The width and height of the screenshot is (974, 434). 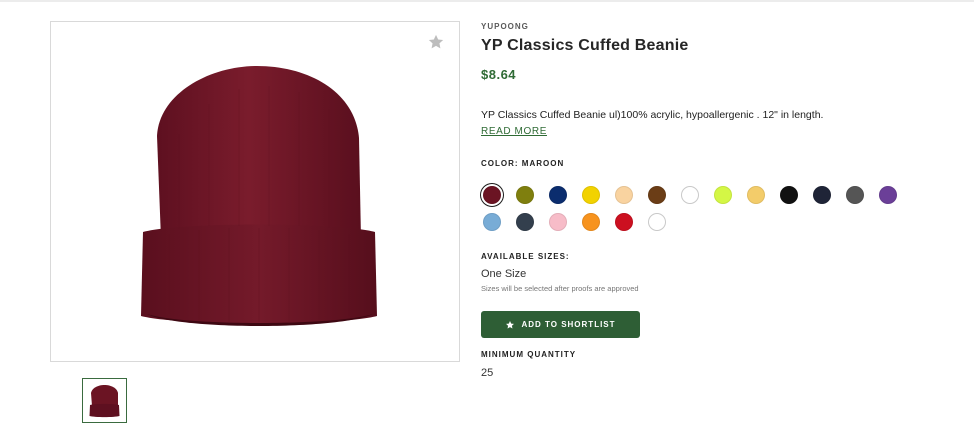 I want to click on add-to-shortlist-button: ADD TO SHORTLIST, so click(x=560, y=324).